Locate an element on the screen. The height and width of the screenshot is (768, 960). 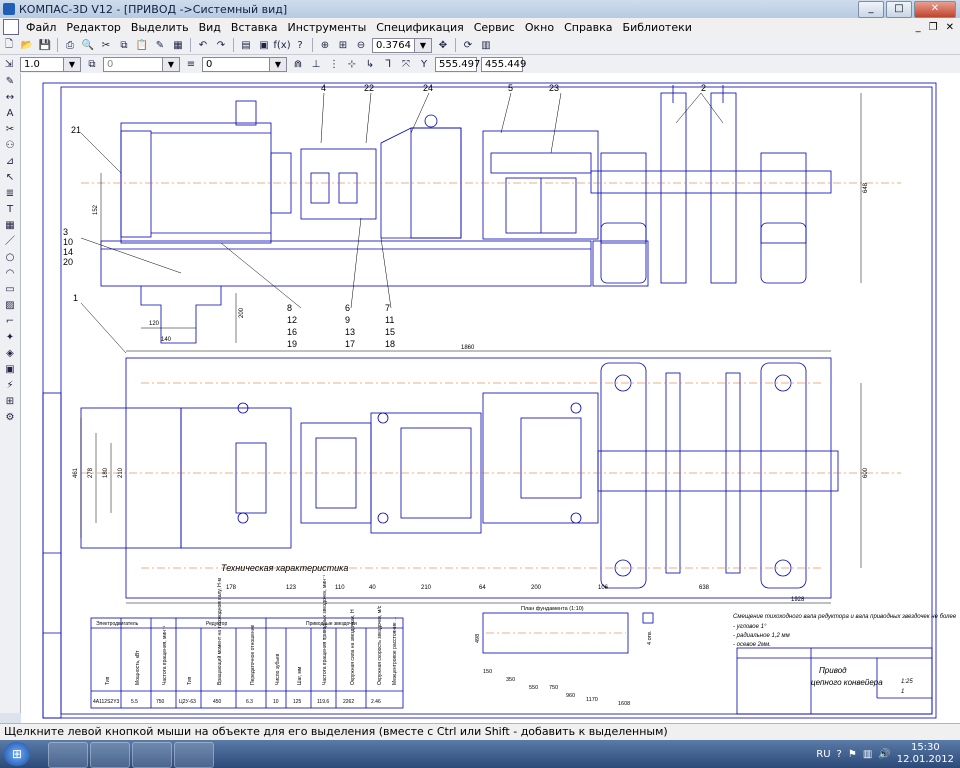
zoom-combo: 0.3764 ▼ is located at coordinates (402, 45).